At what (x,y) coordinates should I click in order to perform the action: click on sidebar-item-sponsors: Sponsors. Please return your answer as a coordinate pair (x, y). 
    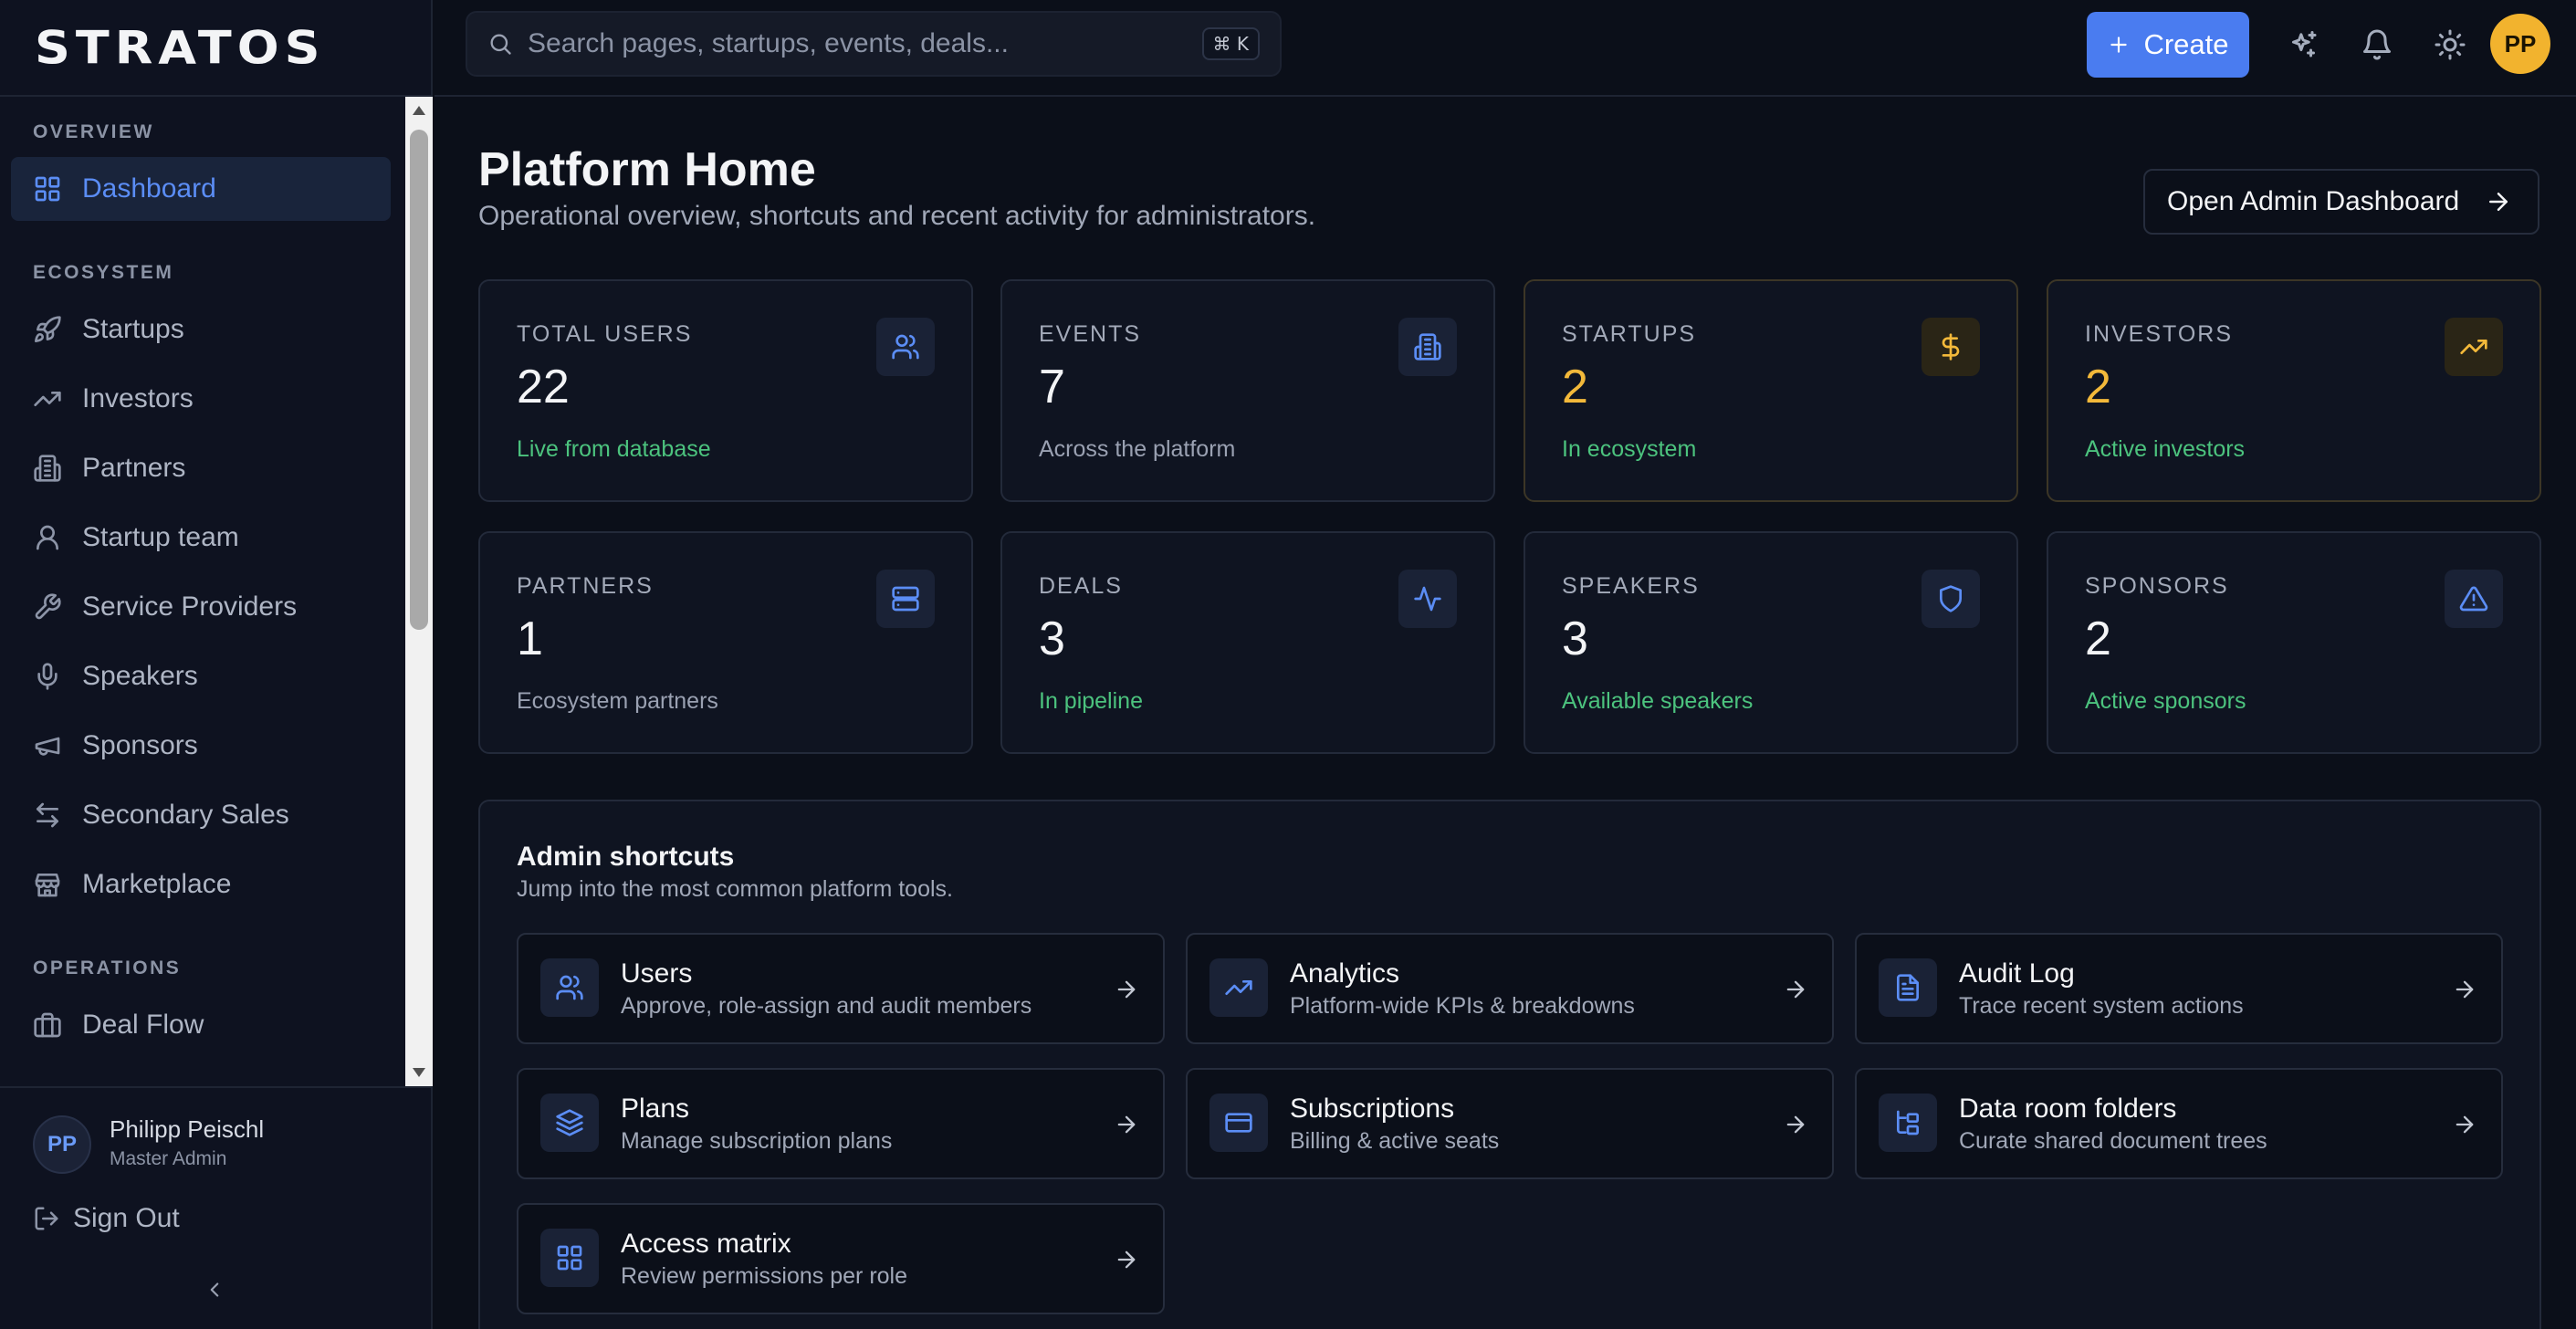
    Looking at the image, I should click on (201, 746).